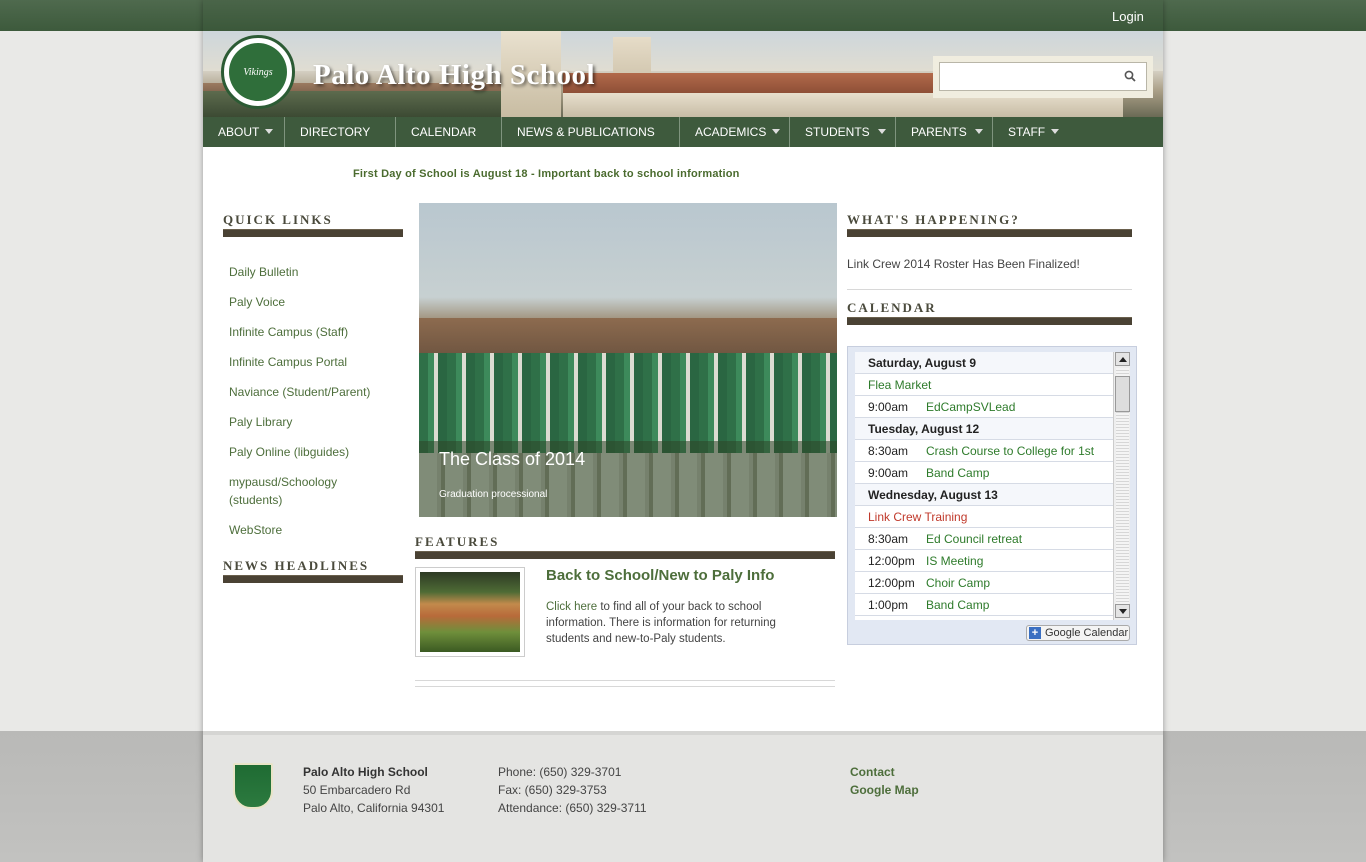 The image size is (1366, 862). Describe the element at coordinates (884, 790) in the screenshot. I see `footer-google-map-link: Google Map` at that location.